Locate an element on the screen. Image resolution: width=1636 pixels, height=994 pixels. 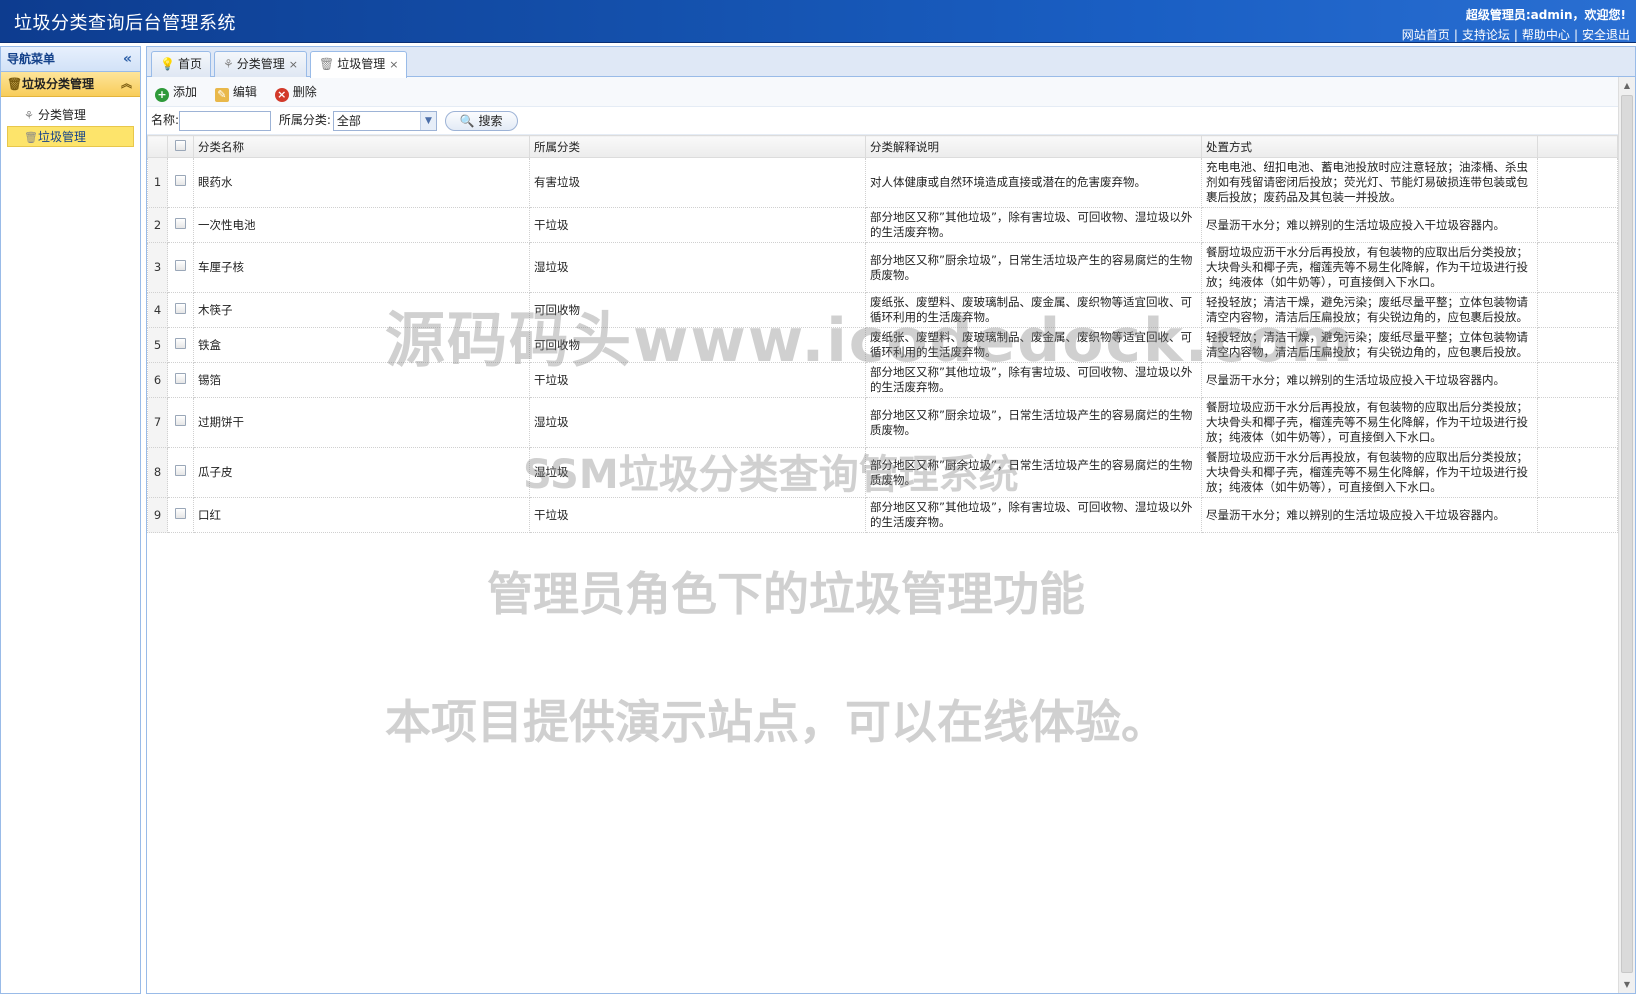
select-all-cell is located at coordinates (180, 146).